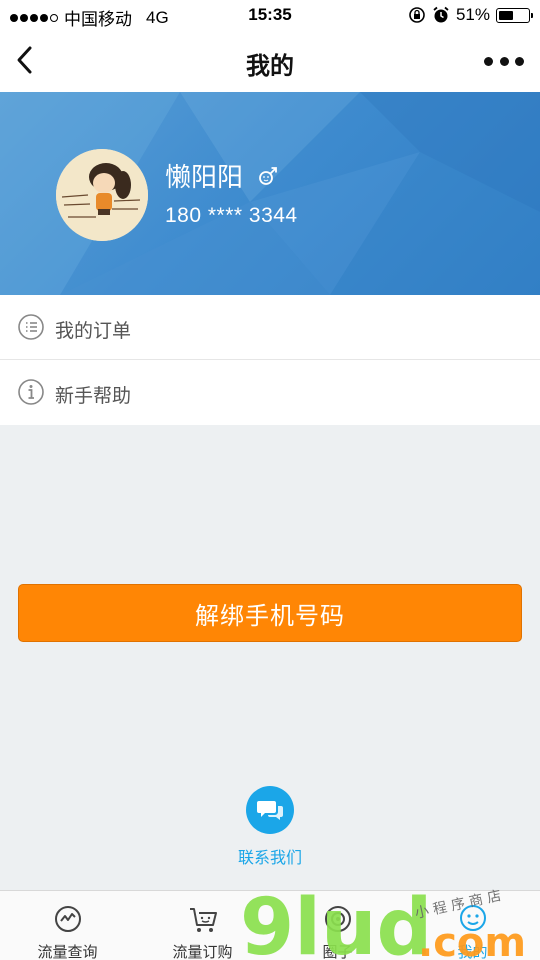 The height and width of the screenshot is (960, 540). I want to click on battery-icon, so click(514, 15).